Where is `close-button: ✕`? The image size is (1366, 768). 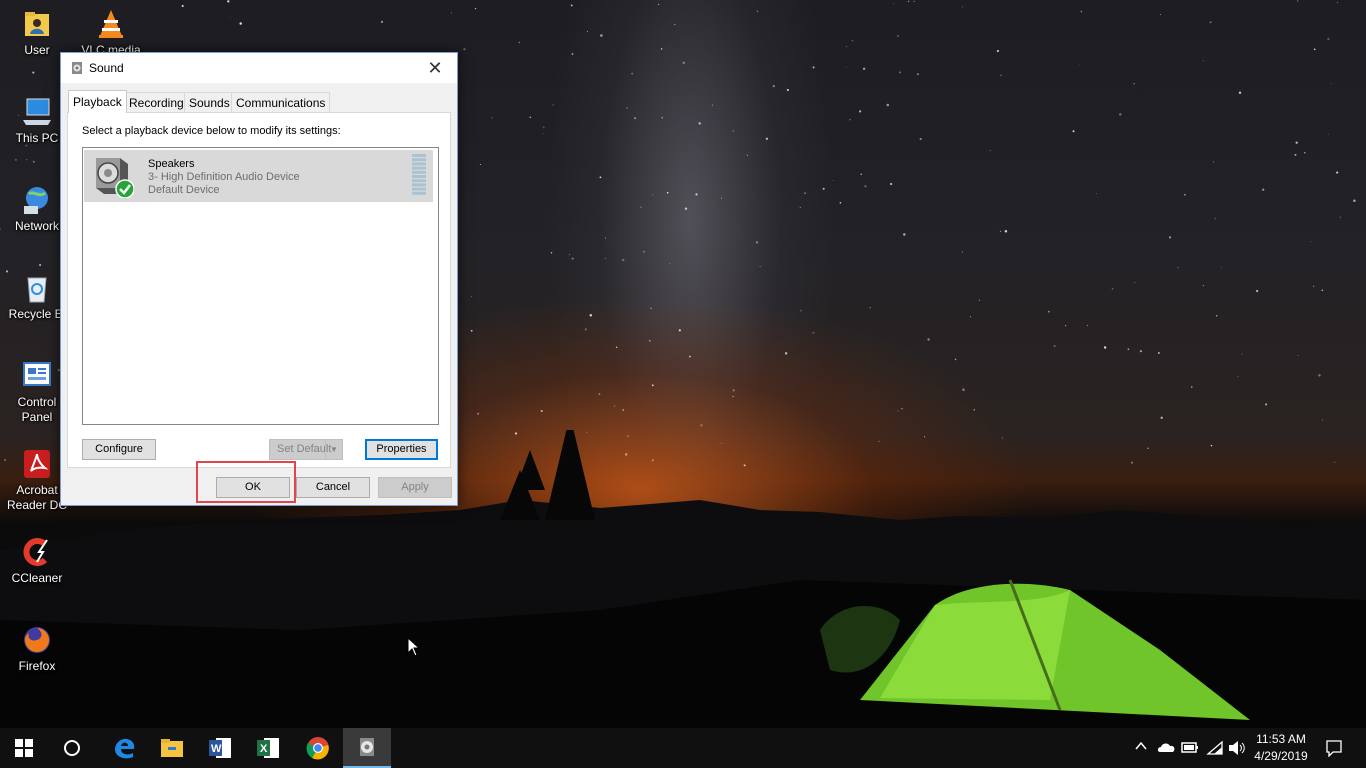
close-button: ✕ is located at coordinates (435, 68).